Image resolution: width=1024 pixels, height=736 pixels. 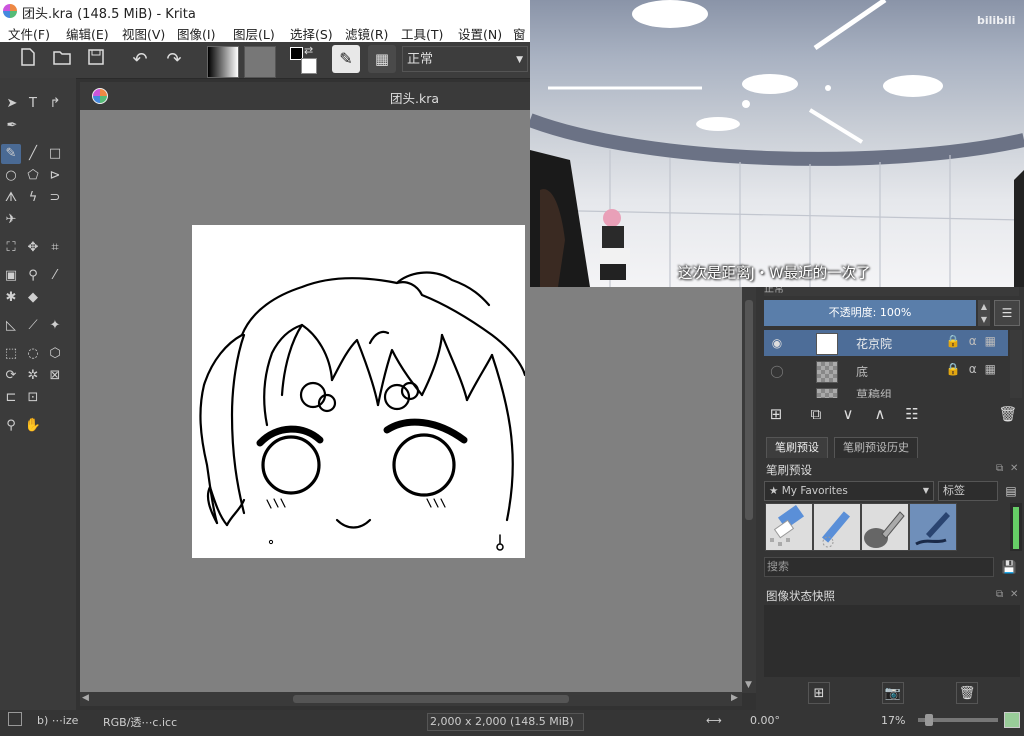 What do you see at coordinates (11, 376) in the screenshot?
I see `freehand-select-tool-icon: ⟳` at bounding box center [11, 376].